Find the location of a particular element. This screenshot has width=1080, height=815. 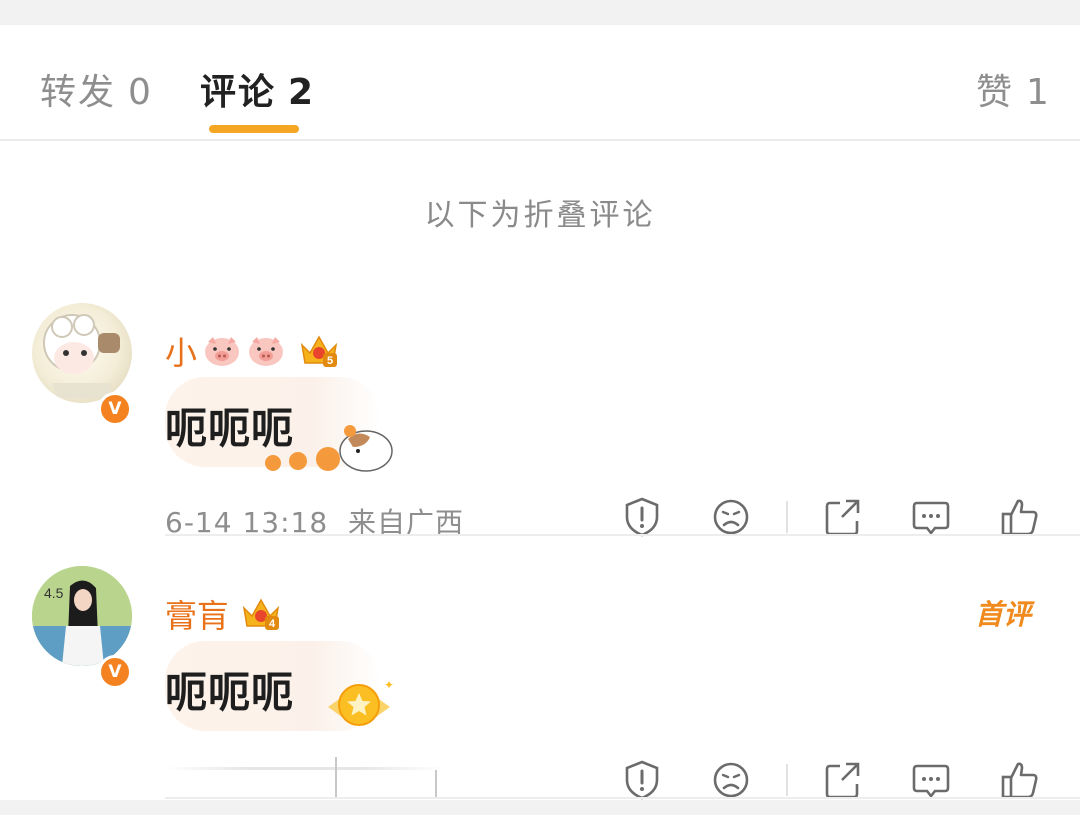

vip-crown-icon: 4 is located at coordinates (261, 614).